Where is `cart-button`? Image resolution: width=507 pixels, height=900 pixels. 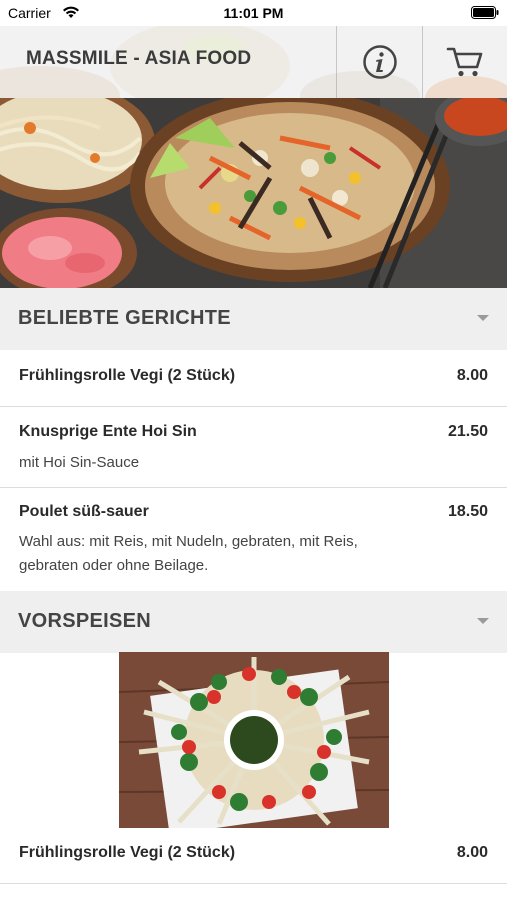
cart-button is located at coordinates (465, 62).